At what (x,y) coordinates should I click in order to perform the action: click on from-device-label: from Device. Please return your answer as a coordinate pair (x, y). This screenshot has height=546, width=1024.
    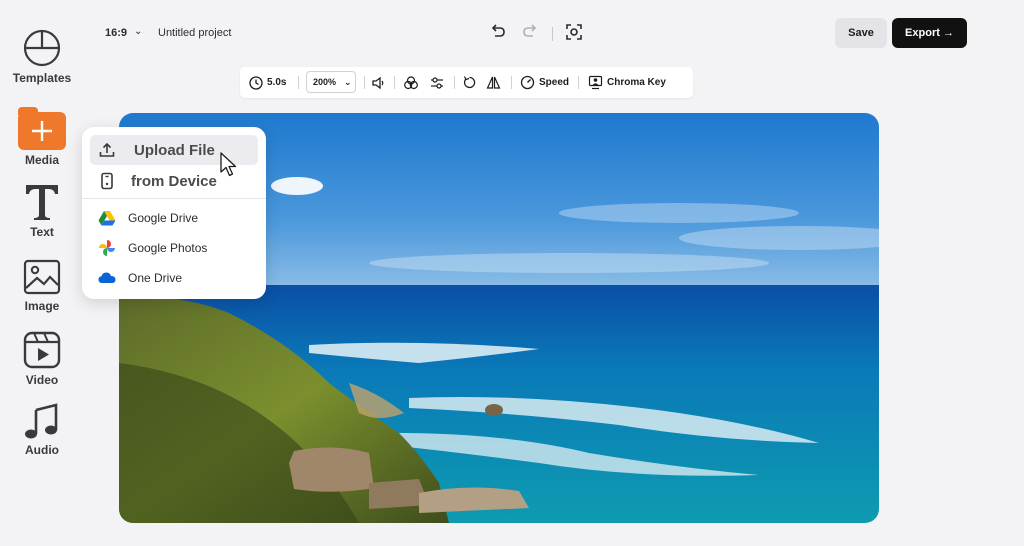
    Looking at the image, I should click on (174, 181).